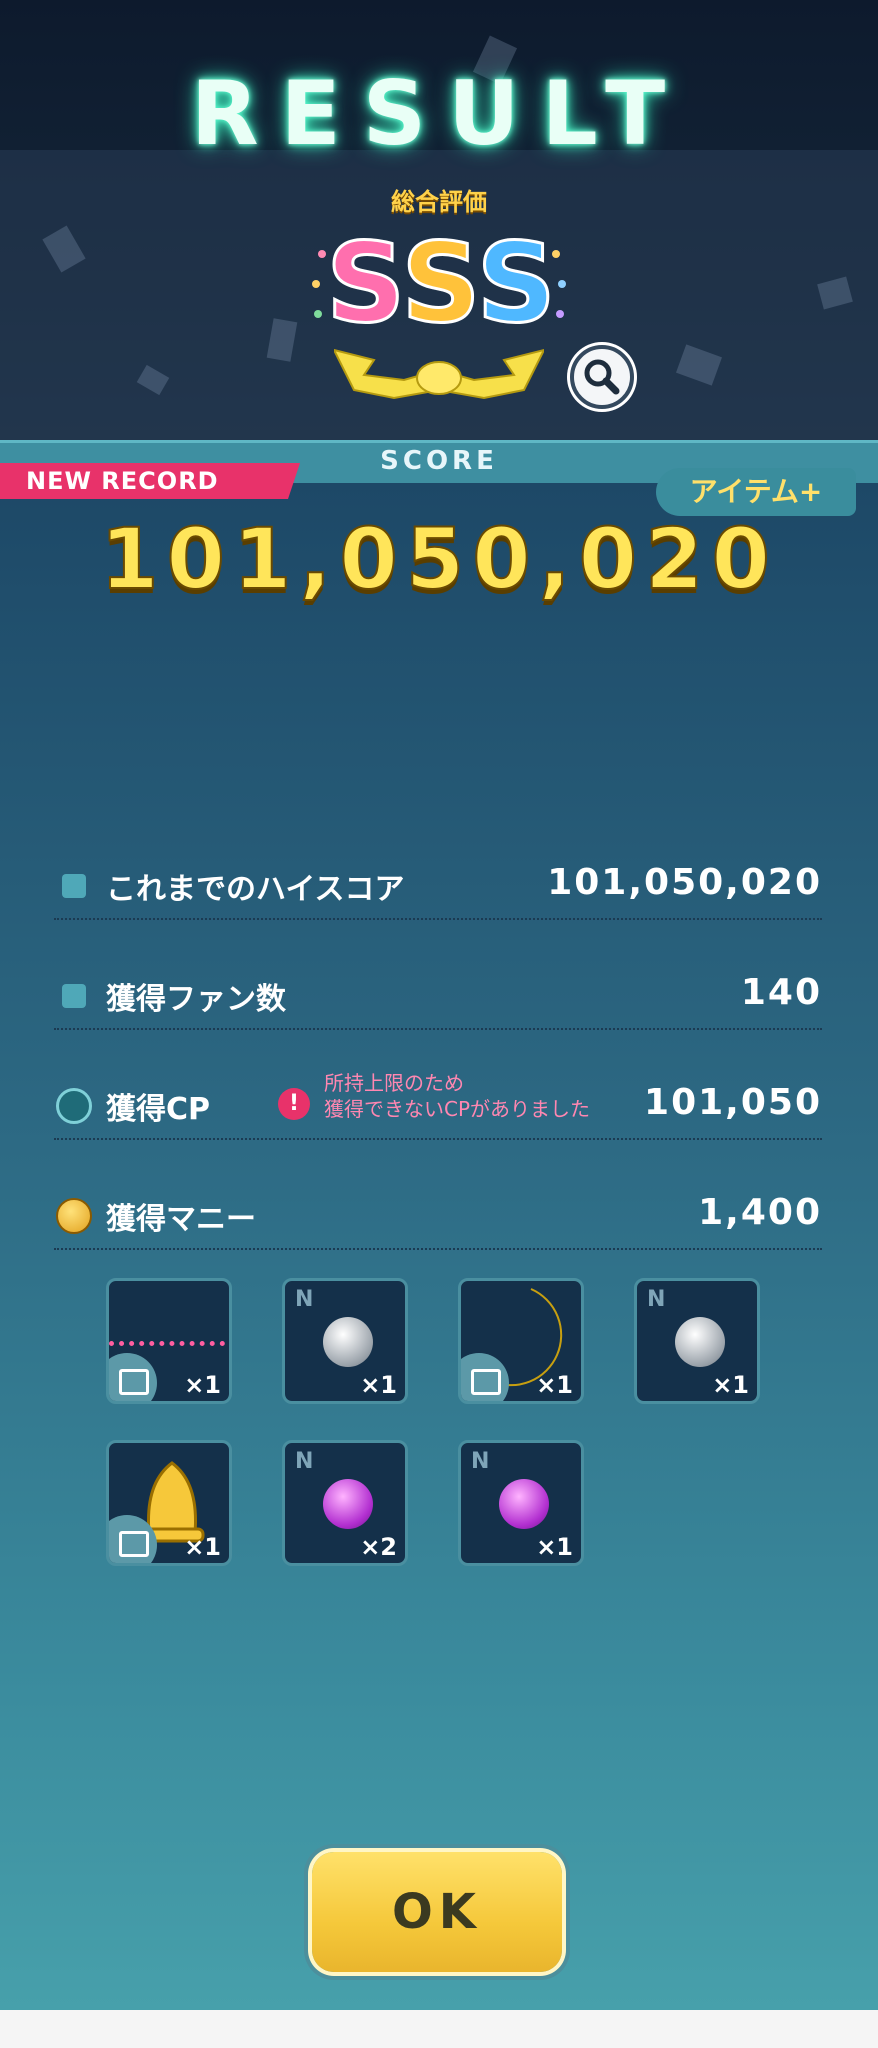  What do you see at coordinates (181, 1219) in the screenshot?
I see `money-label: 獲得マニー` at bounding box center [181, 1219].